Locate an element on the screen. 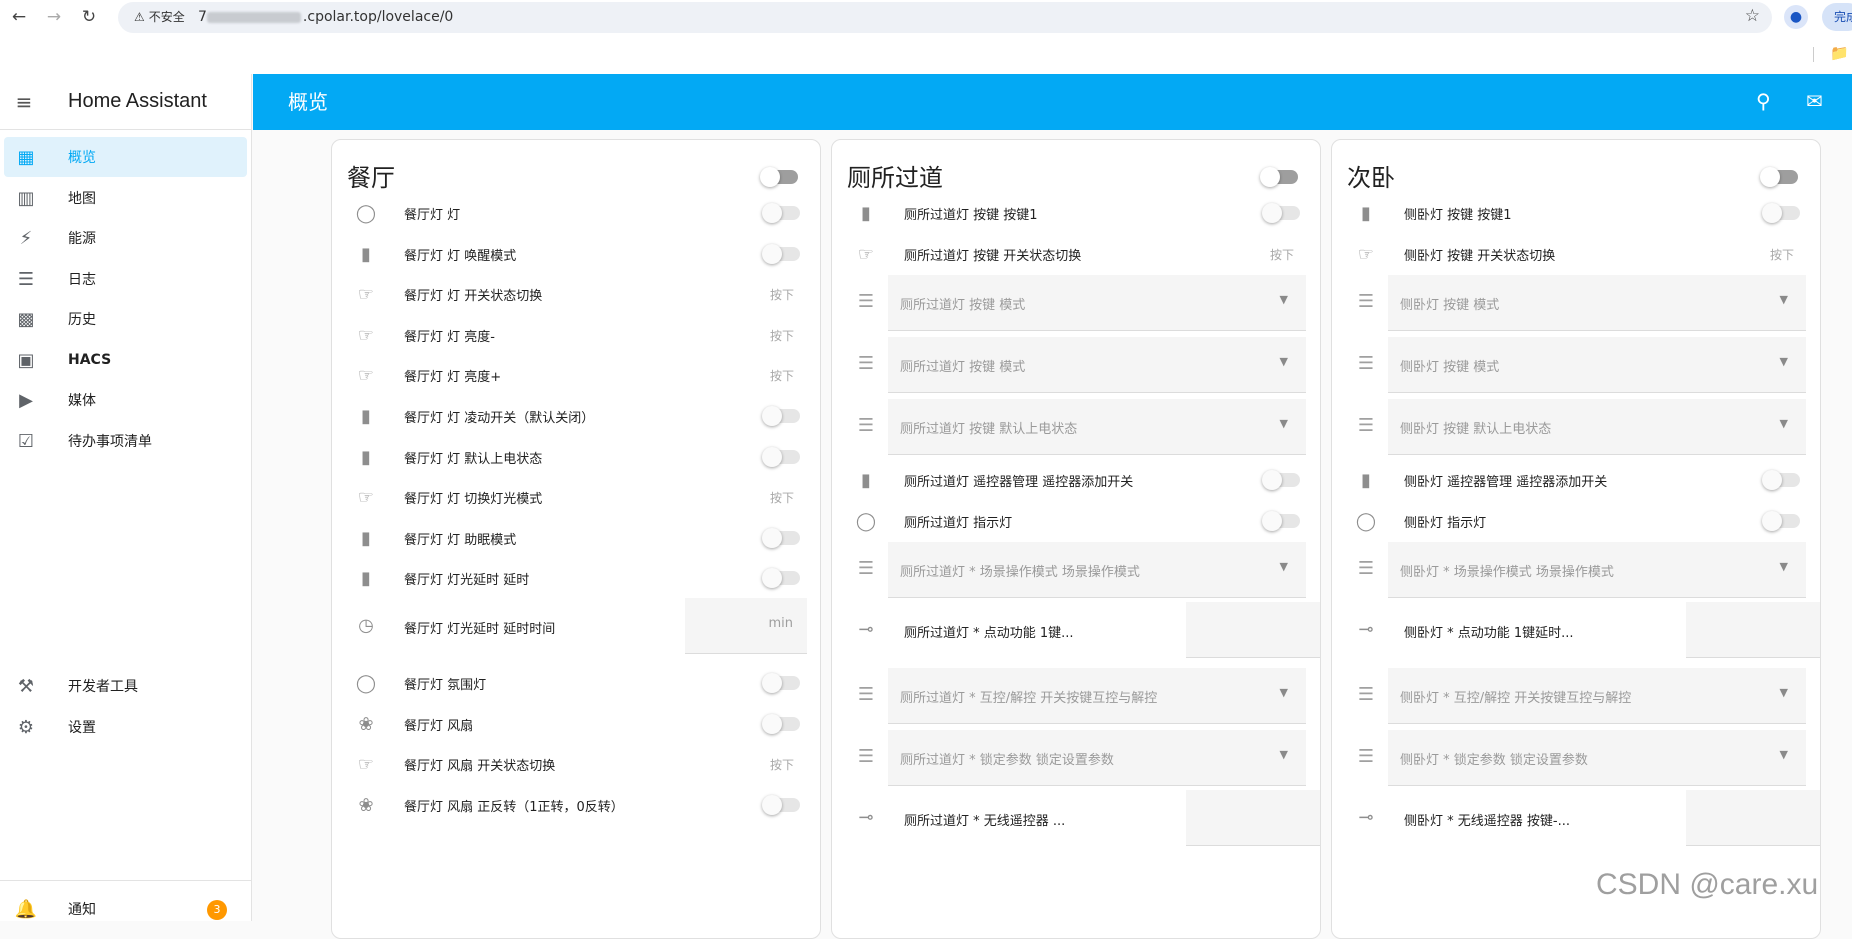 Image resolution: width=1852 pixels, height=939 pixels. sidebar-item-media: ▶ 媒体 is located at coordinates (125, 400).